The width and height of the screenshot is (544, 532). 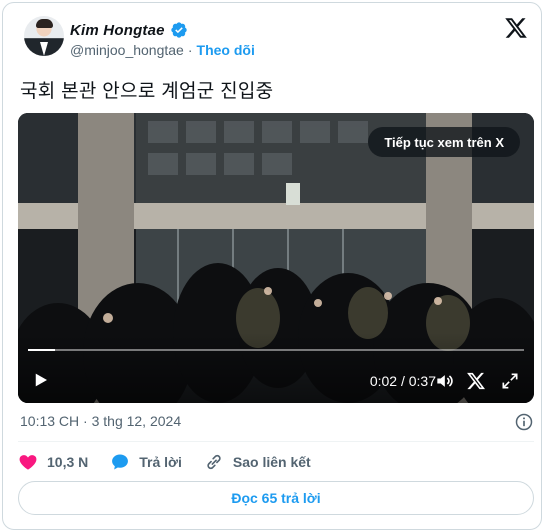 What do you see at coordinates (276, 441) in the screenshot?
I see `divider` at bounding box center [276, 441].